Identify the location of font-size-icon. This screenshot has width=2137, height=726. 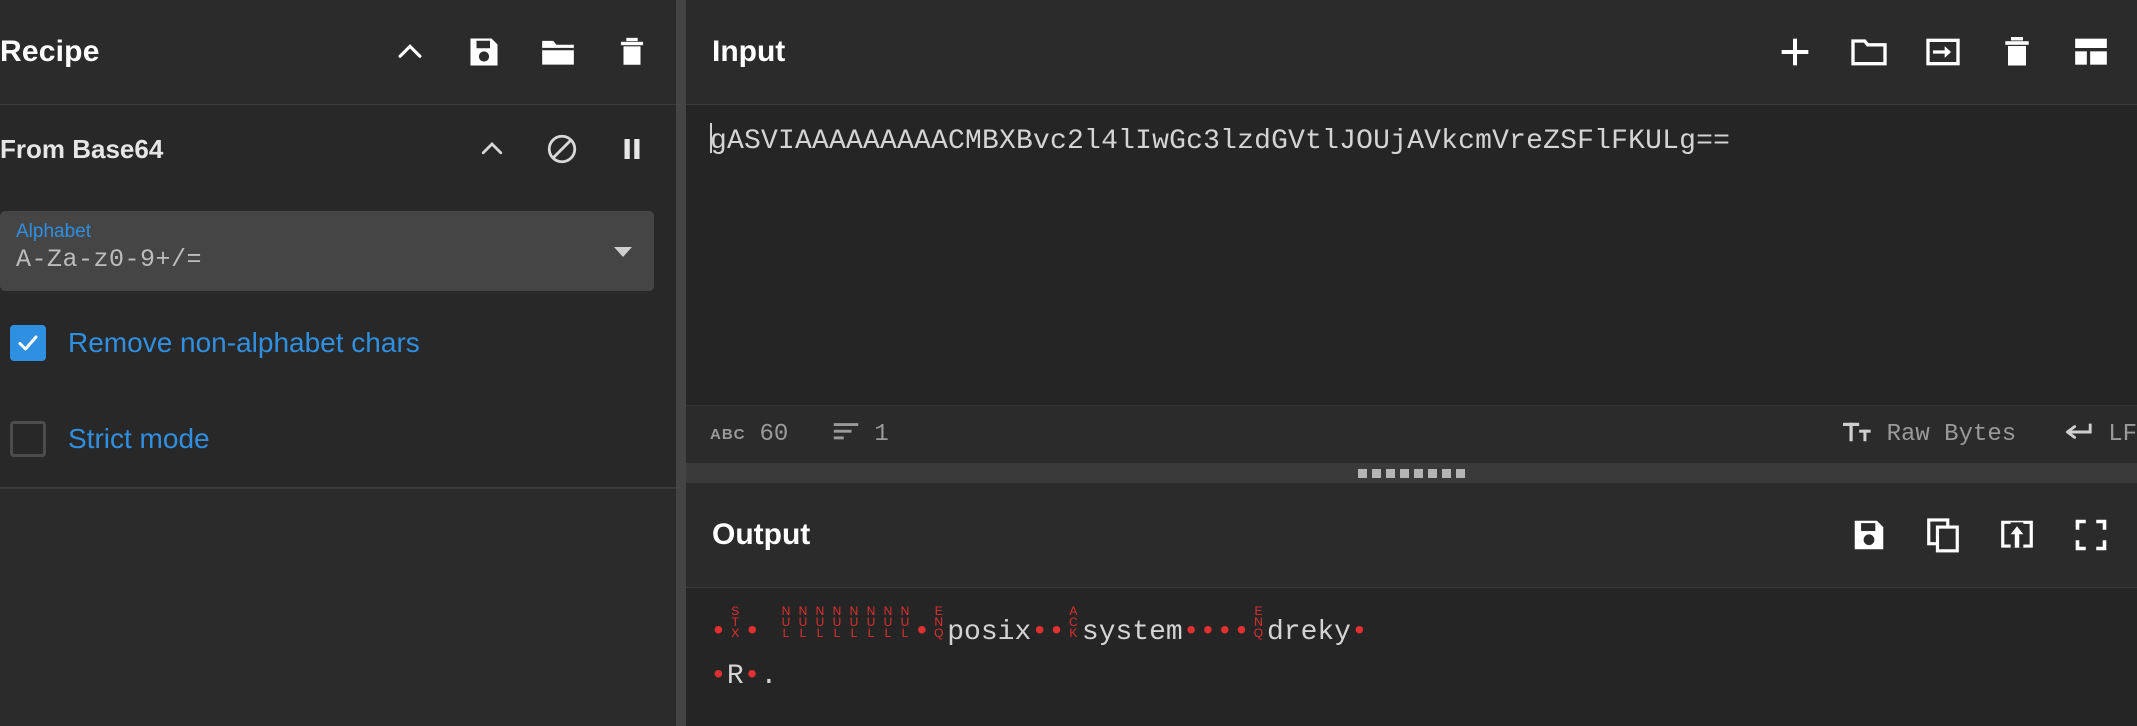
(1857, 434).